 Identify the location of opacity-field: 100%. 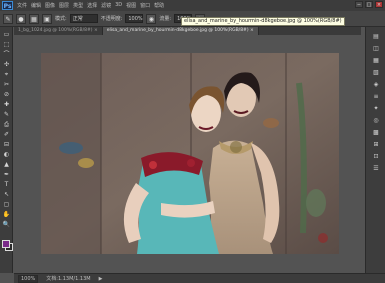
(134, 18).